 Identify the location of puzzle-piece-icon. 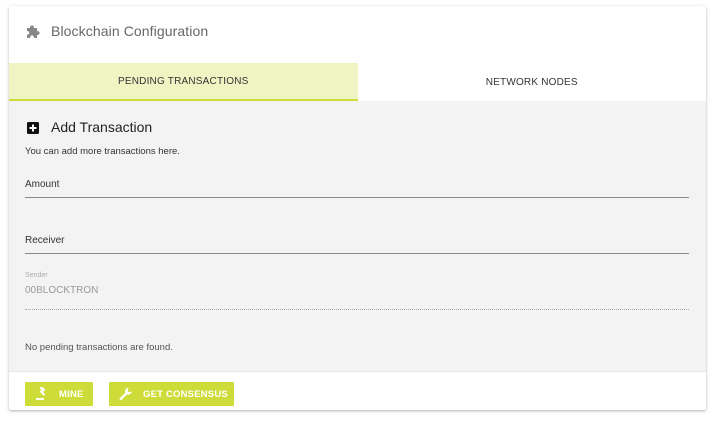
(33, 31).